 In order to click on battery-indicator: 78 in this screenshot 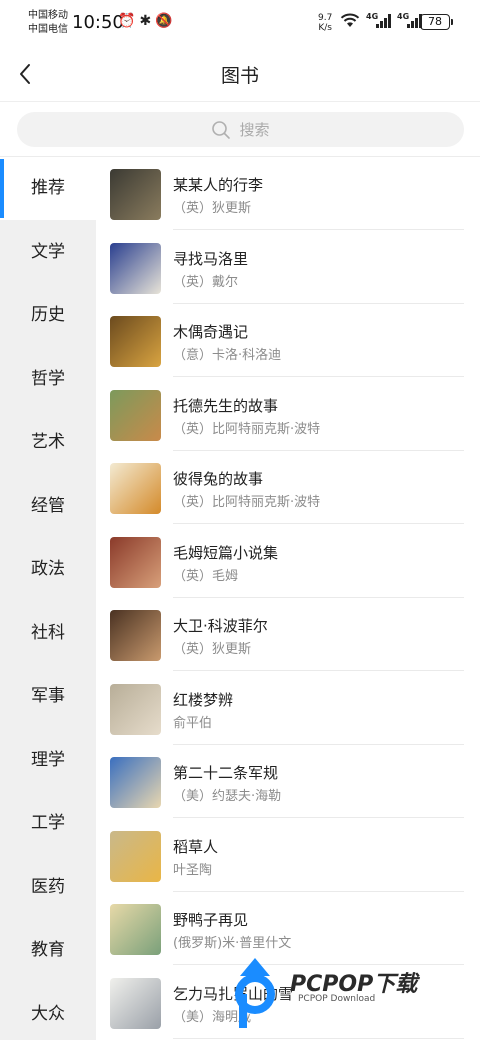, I will do `click(436, 22)`.